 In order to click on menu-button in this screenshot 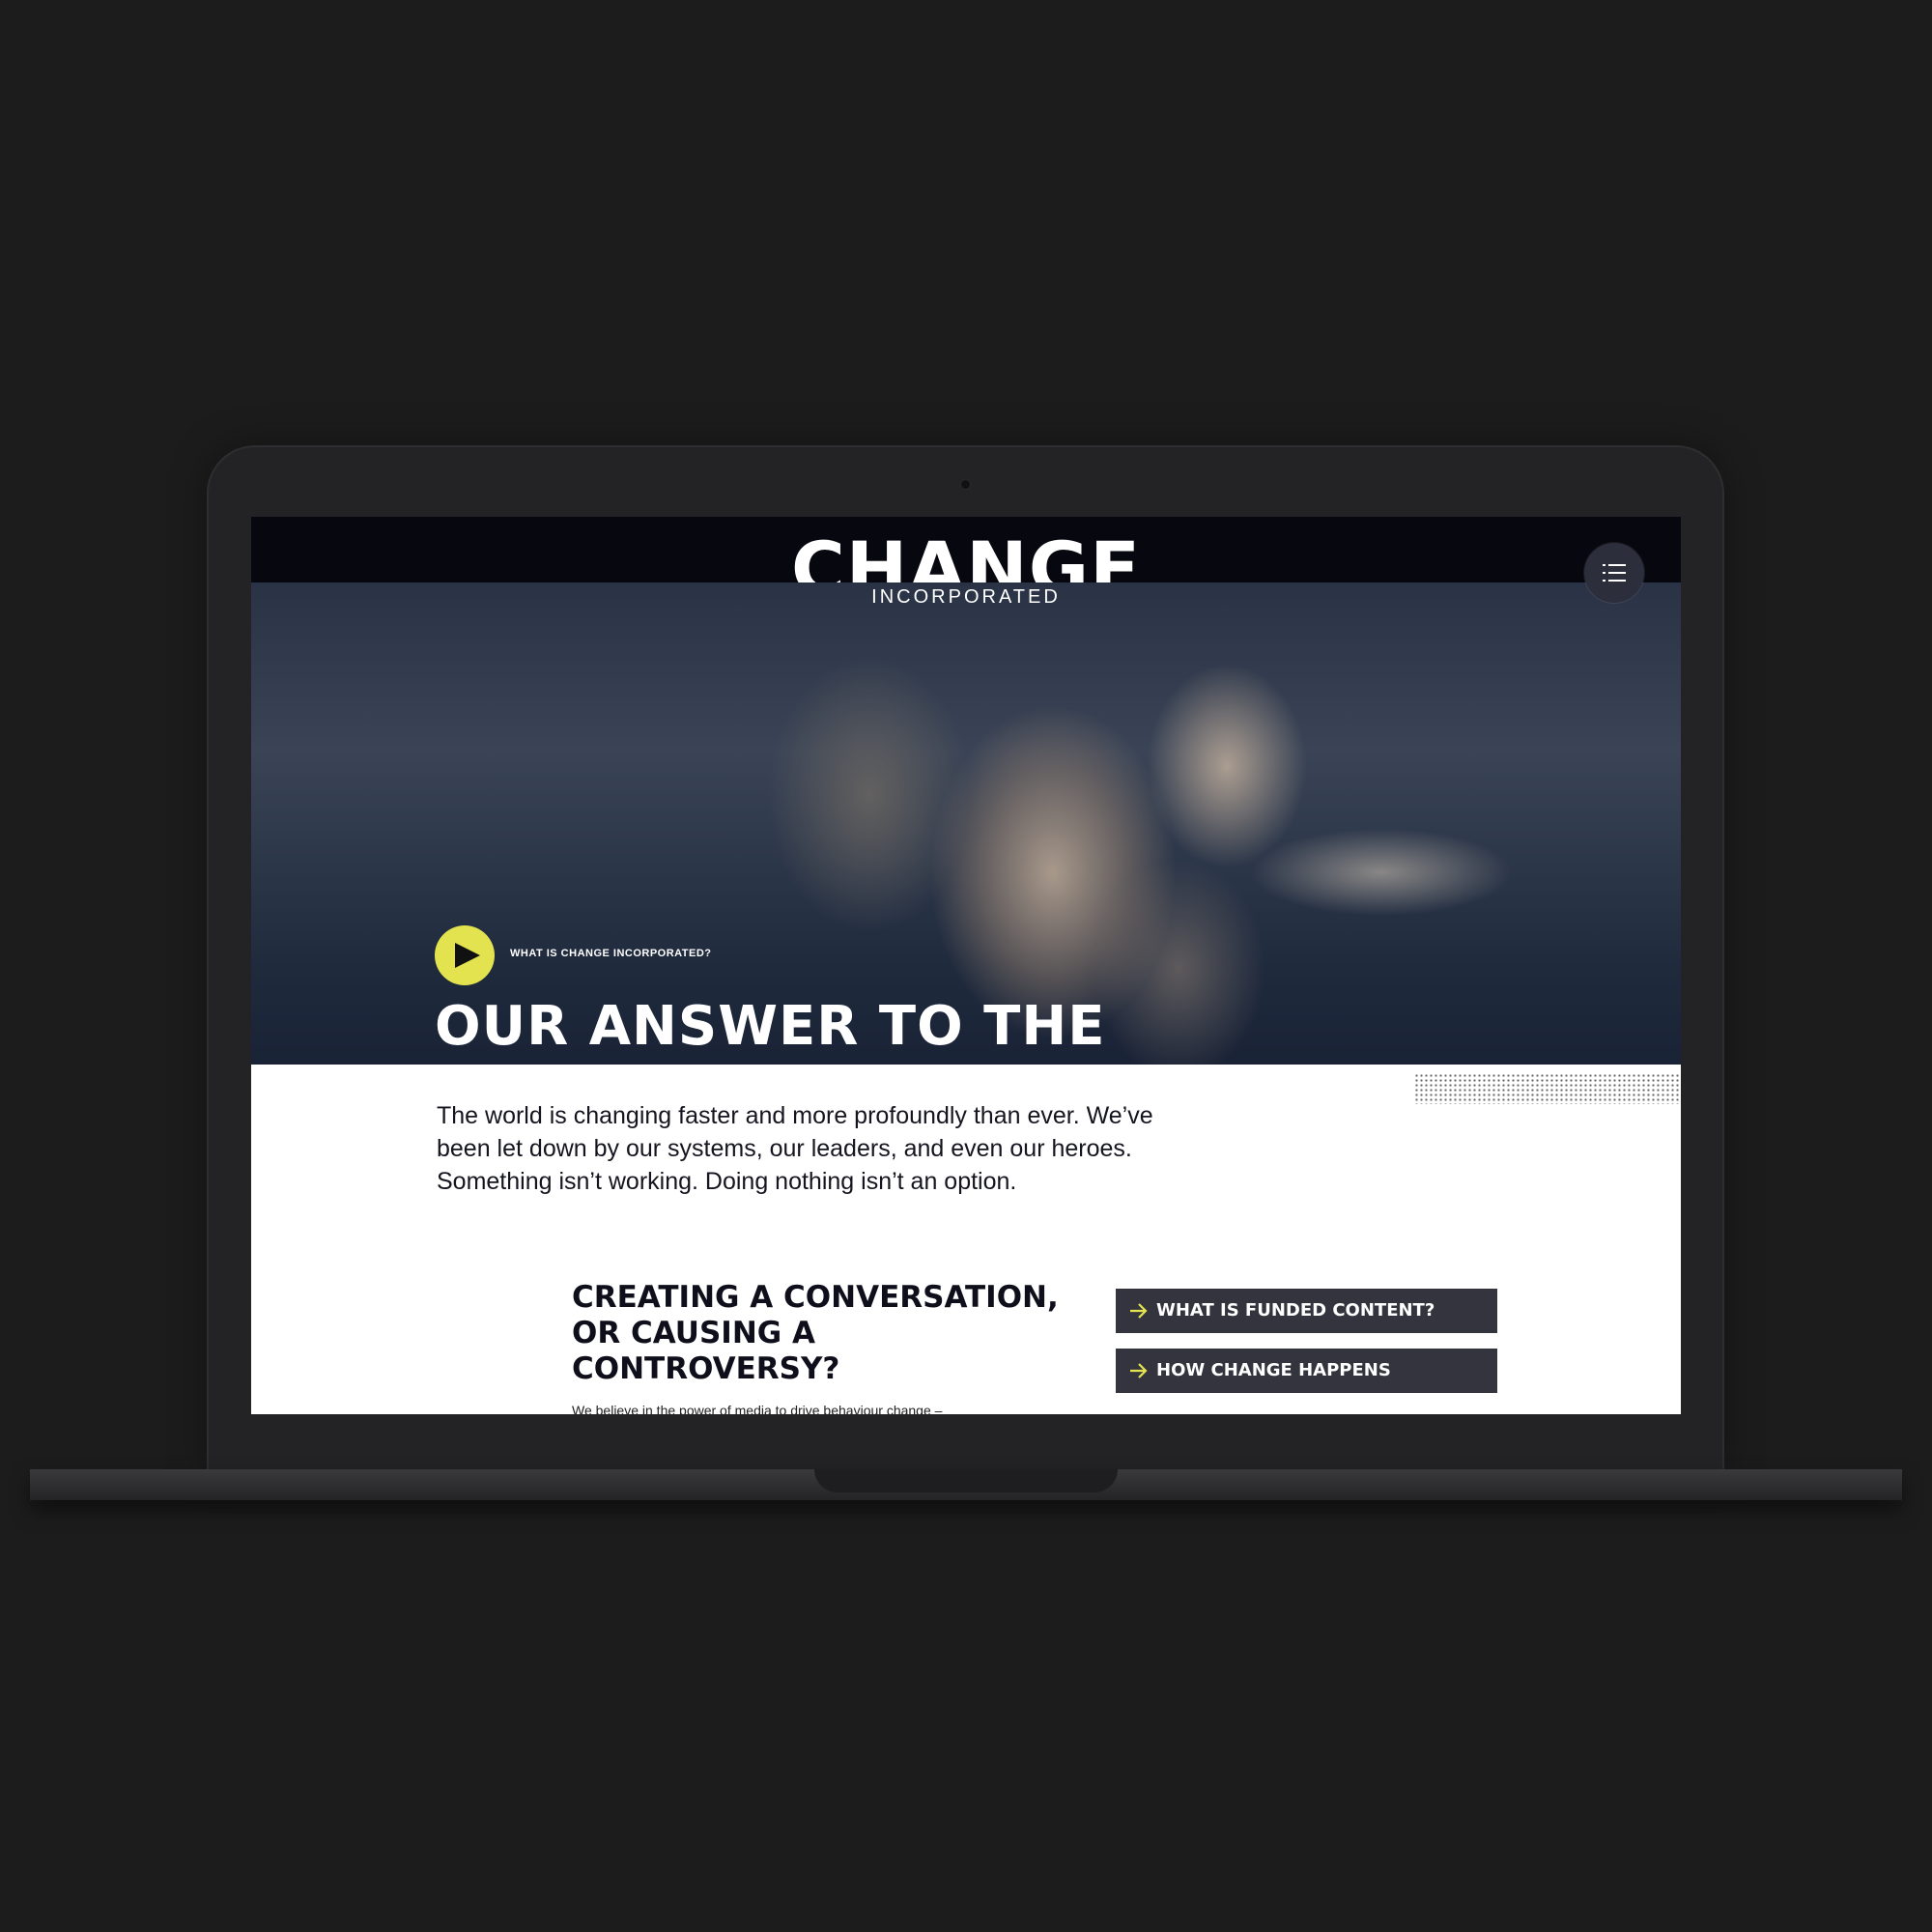, I will do `click(1614, 573)`.